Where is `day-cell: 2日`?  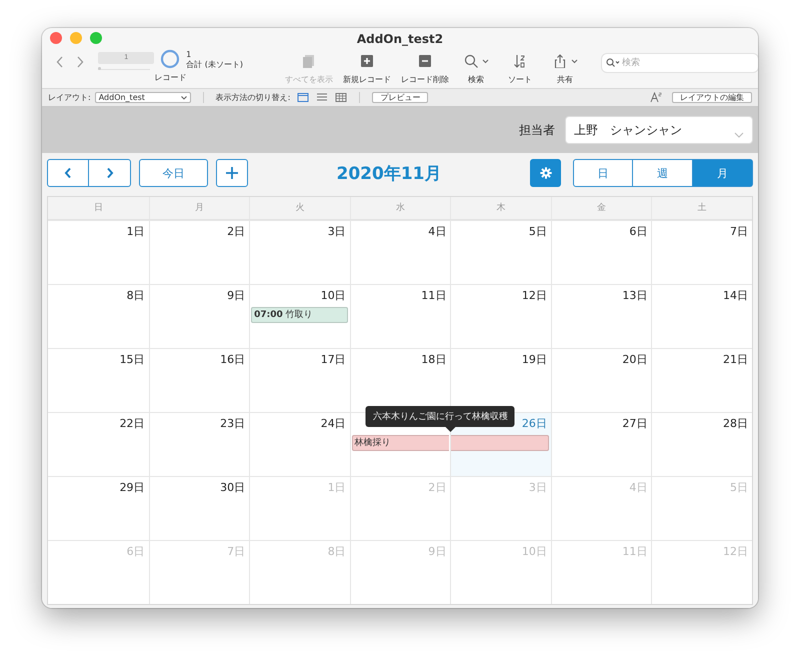
day-cell: 2日 is located at coordinates (199, 252).